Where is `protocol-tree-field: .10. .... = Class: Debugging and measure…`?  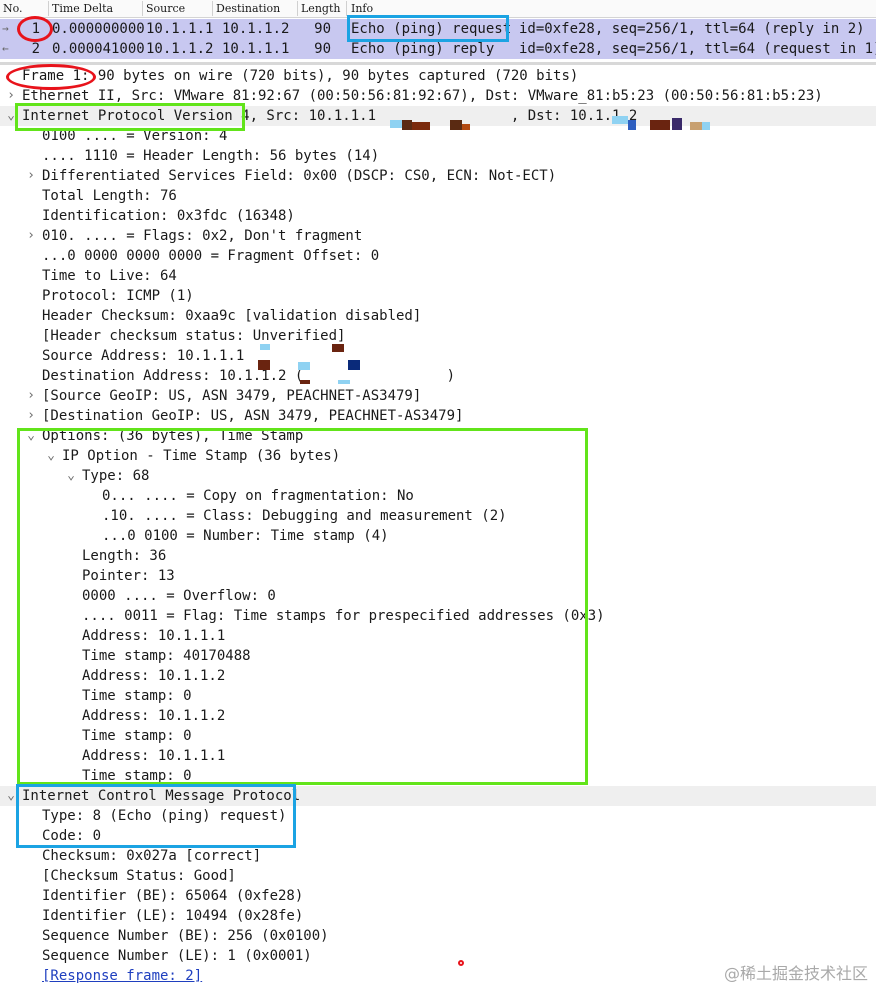 protocol-tree-field: .10. .... = Class: Debugging and measure… is located at coordinates (438, 516).